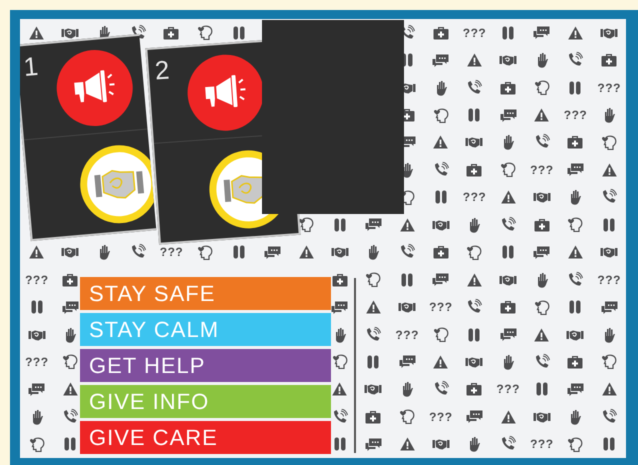 The image size is (638, 465). Describe the element at coordinates (88, 138) in the screenshot. I see `card: 1` at that location.